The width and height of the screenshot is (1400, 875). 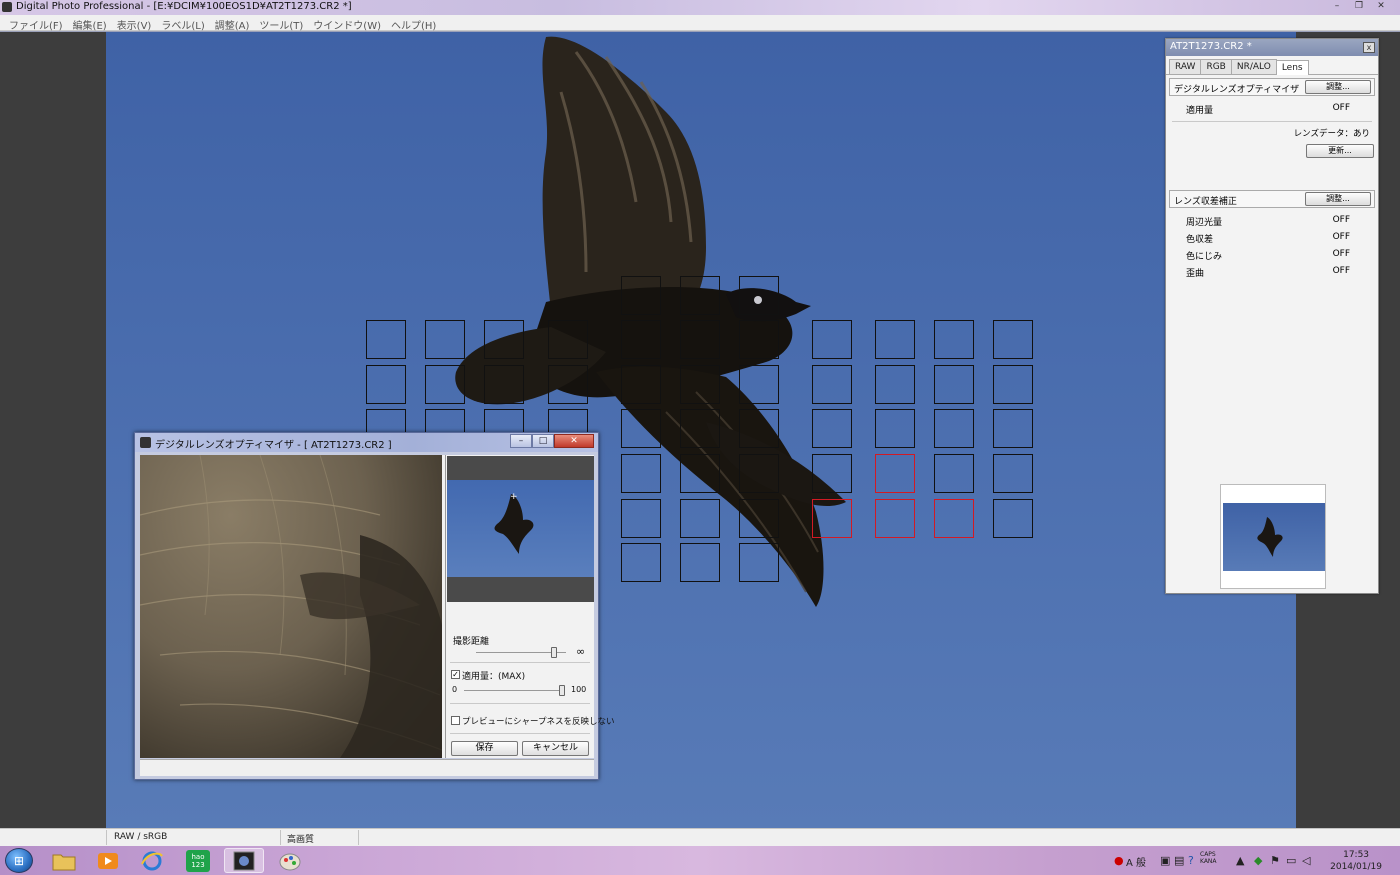 What do you see at coordinates (1204, 223) in the screenshot?
I see `aberration-label: 周辺光量` at bounding box center [1204, 223].